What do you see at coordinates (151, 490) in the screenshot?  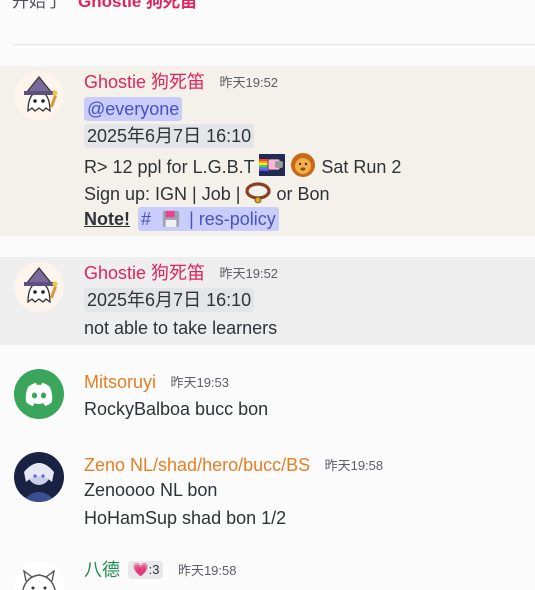 I see `message-text: Zenoooo NL bon` at bounding box center [151, 490].